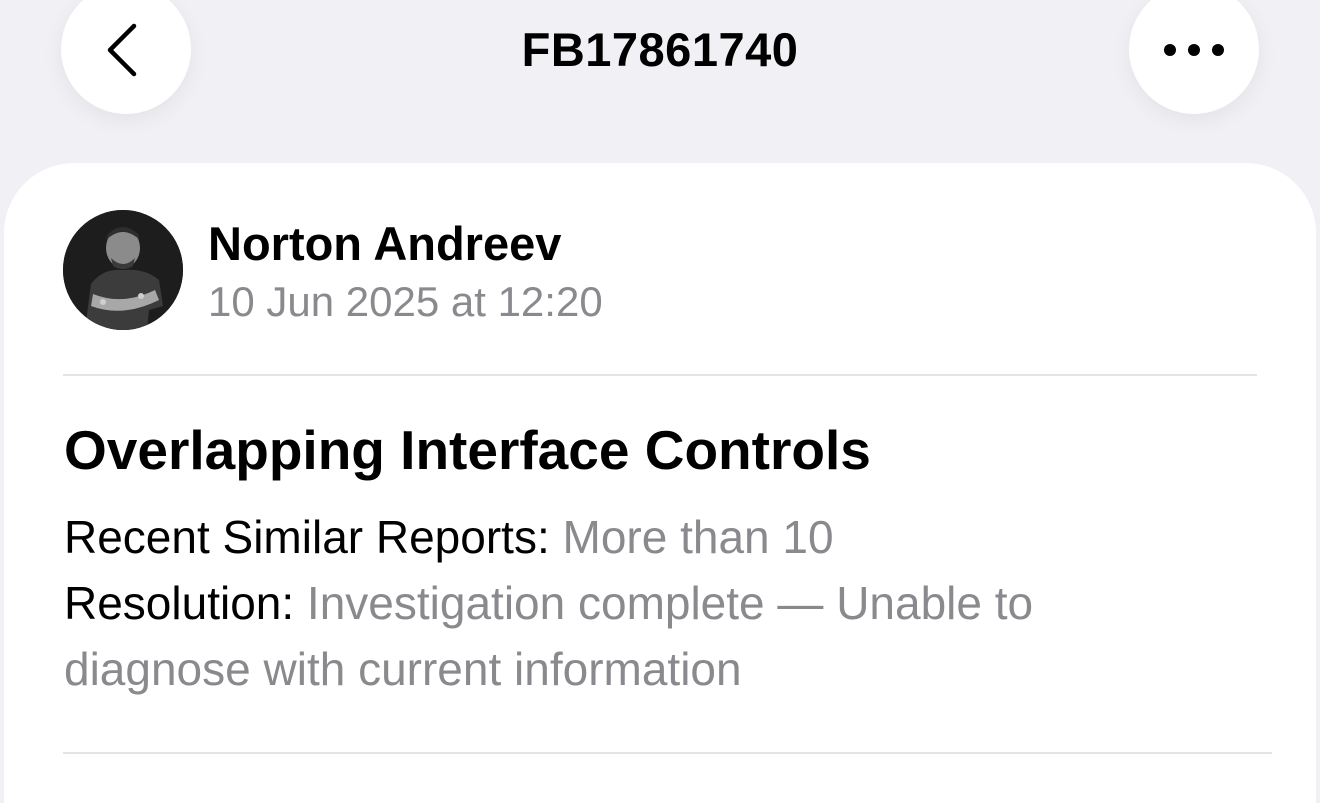 Image resolution: width=1320 pixels, height=803 pixels. Describe the element at coordinates (123, 270) in the screenshot. I see `avatar` at that location.